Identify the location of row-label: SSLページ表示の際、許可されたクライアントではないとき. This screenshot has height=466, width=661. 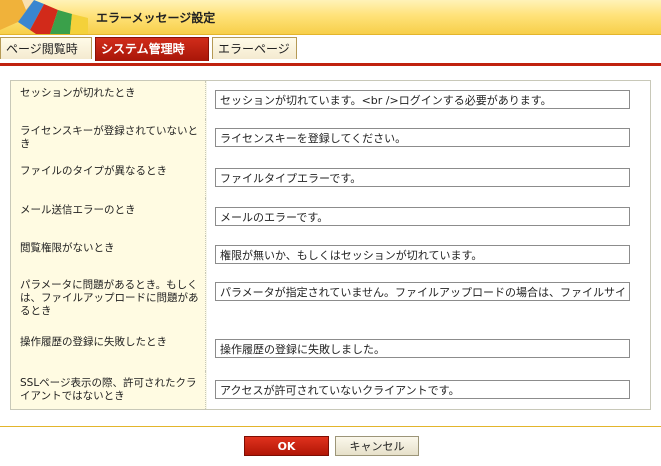
(108, 390).